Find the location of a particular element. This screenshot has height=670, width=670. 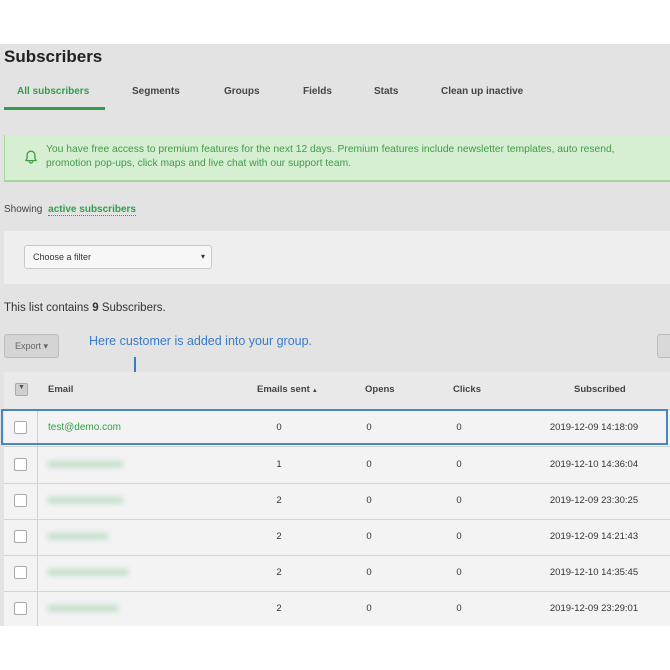

column-header-email: Email is located at coordinates (60, 389).